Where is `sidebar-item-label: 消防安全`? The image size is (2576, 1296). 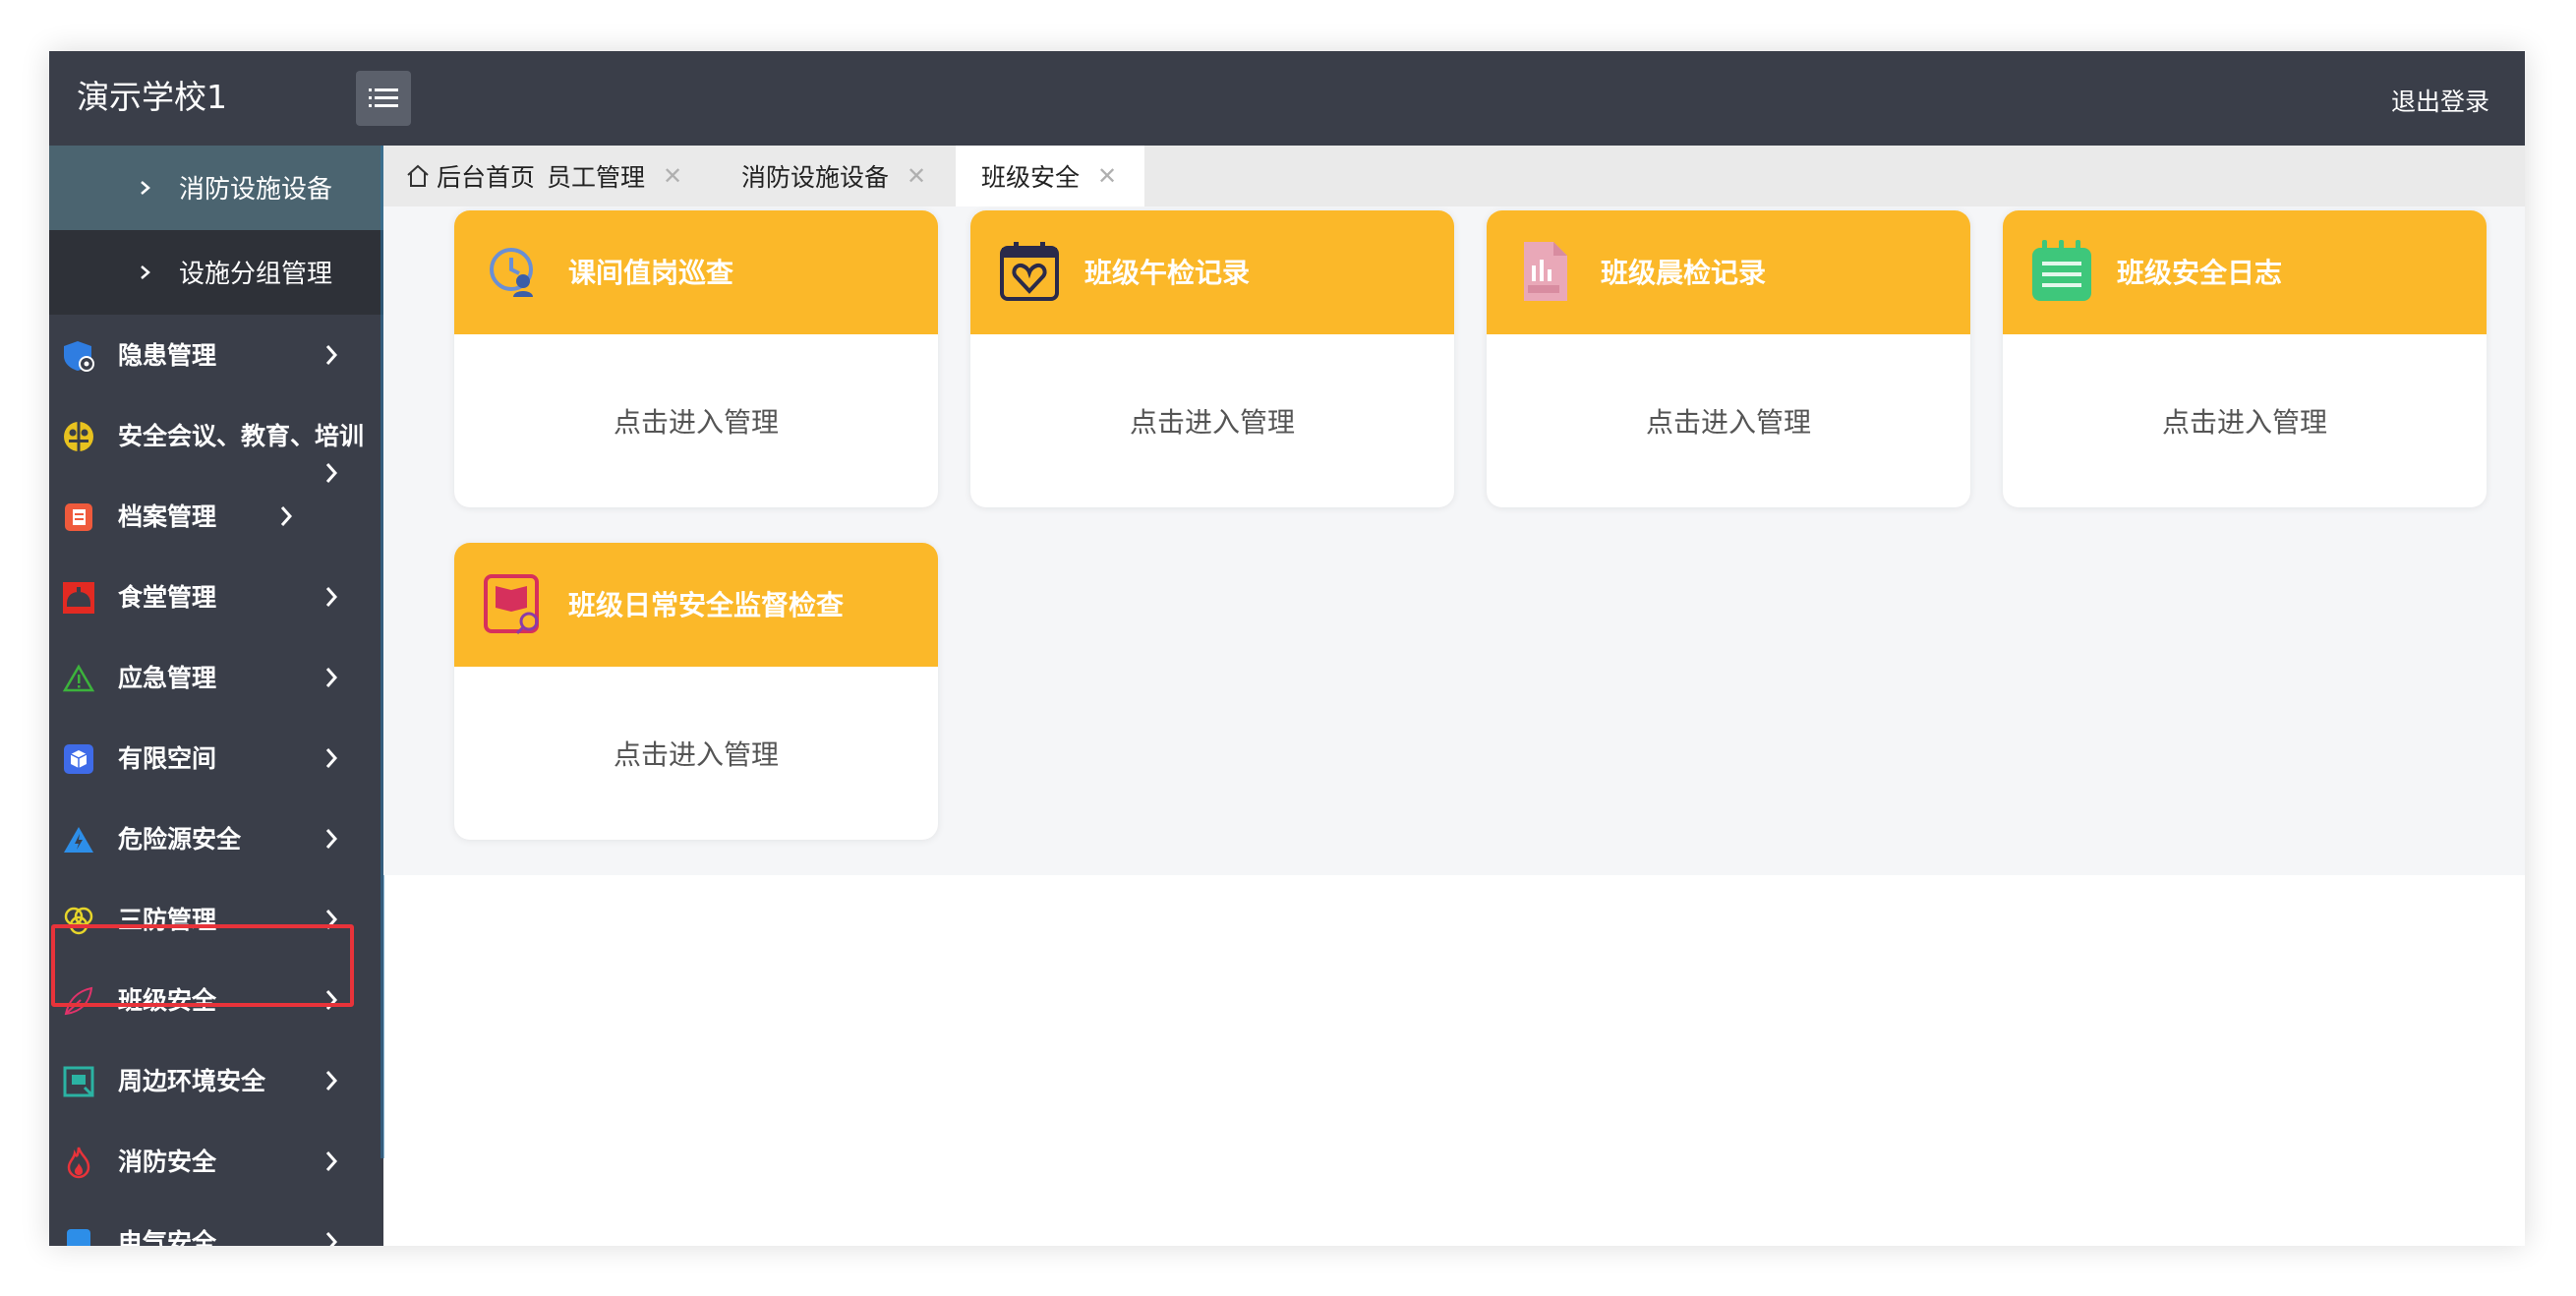 sidebar-item-label: 消防安全 is located at coordinates (167, 1162).